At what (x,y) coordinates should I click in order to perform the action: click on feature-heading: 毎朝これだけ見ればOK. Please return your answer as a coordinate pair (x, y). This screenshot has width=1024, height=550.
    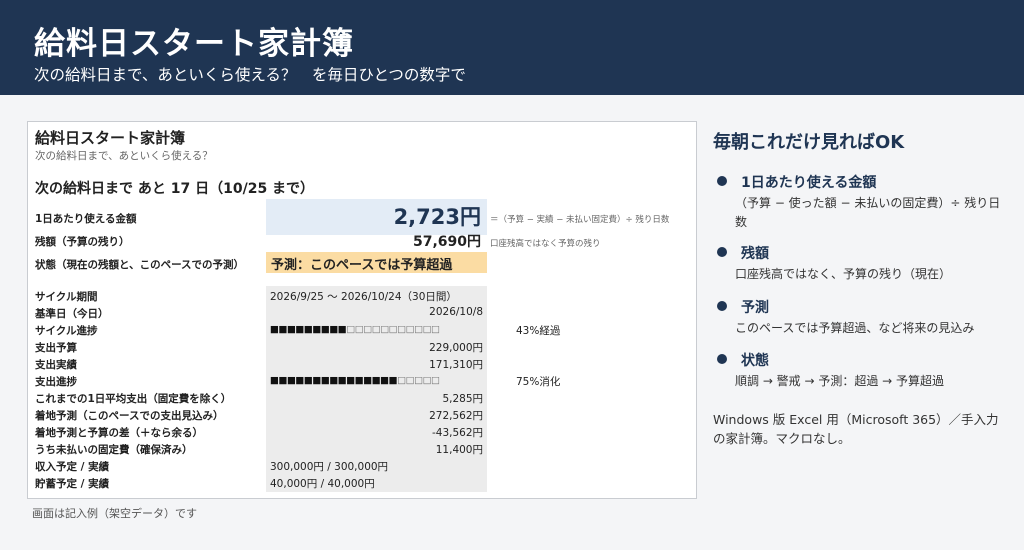
    Looking at the image, I should click on (809, 142).